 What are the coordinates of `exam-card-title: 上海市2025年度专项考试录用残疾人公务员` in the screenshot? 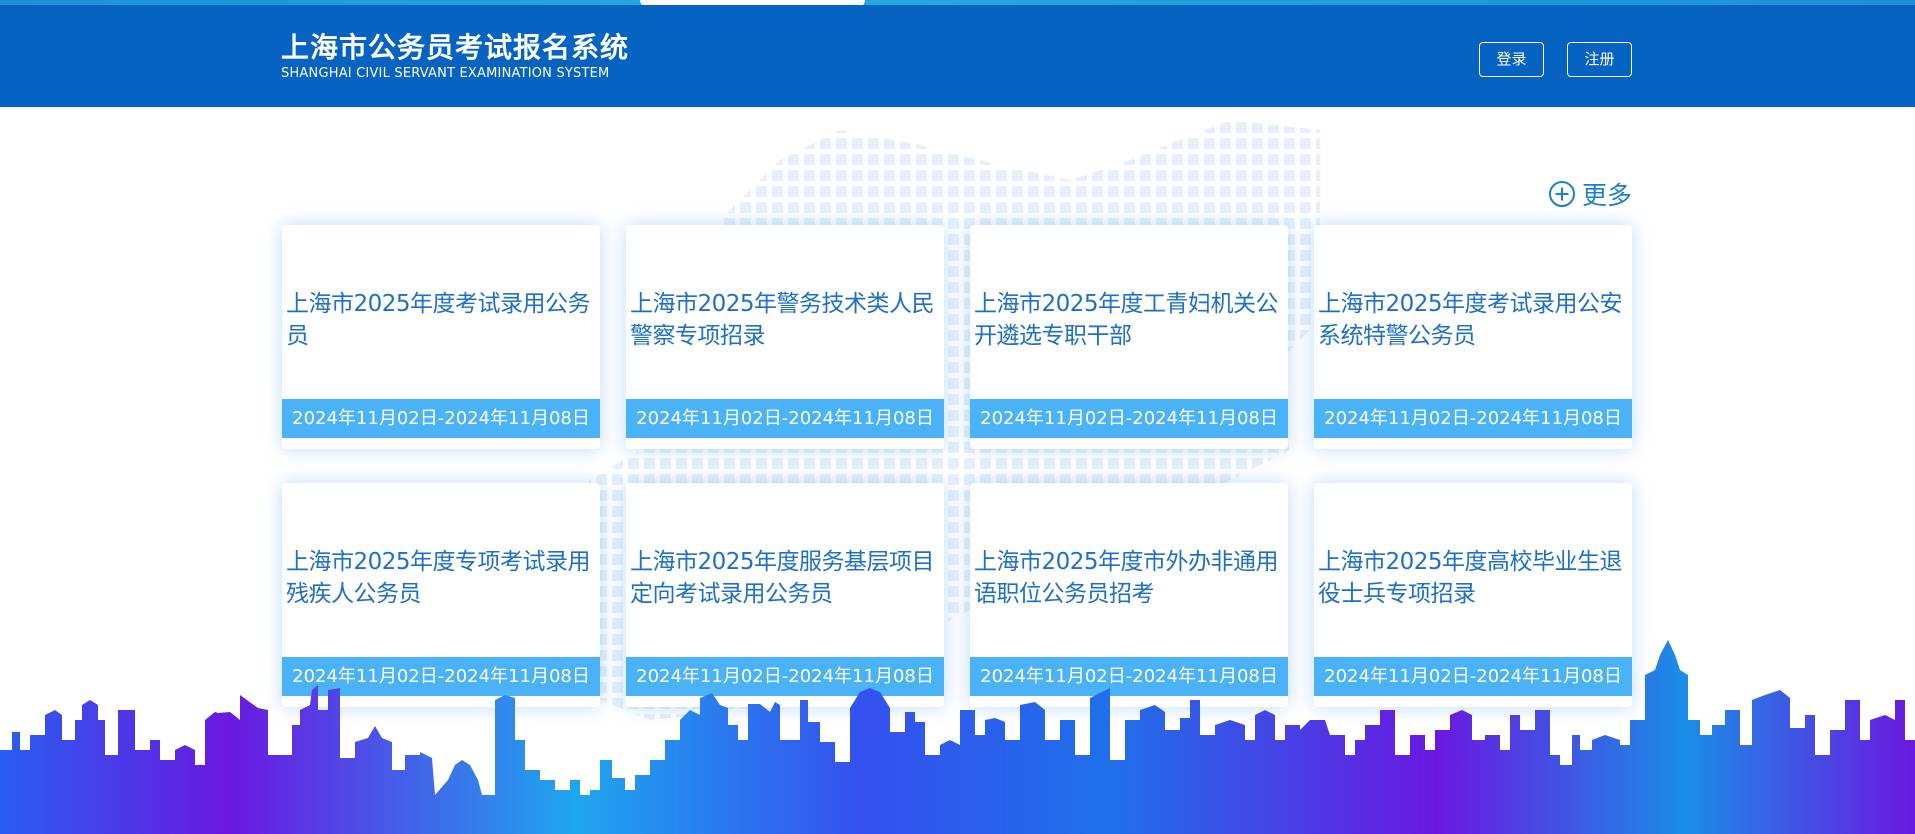 It's located at (440, 578).